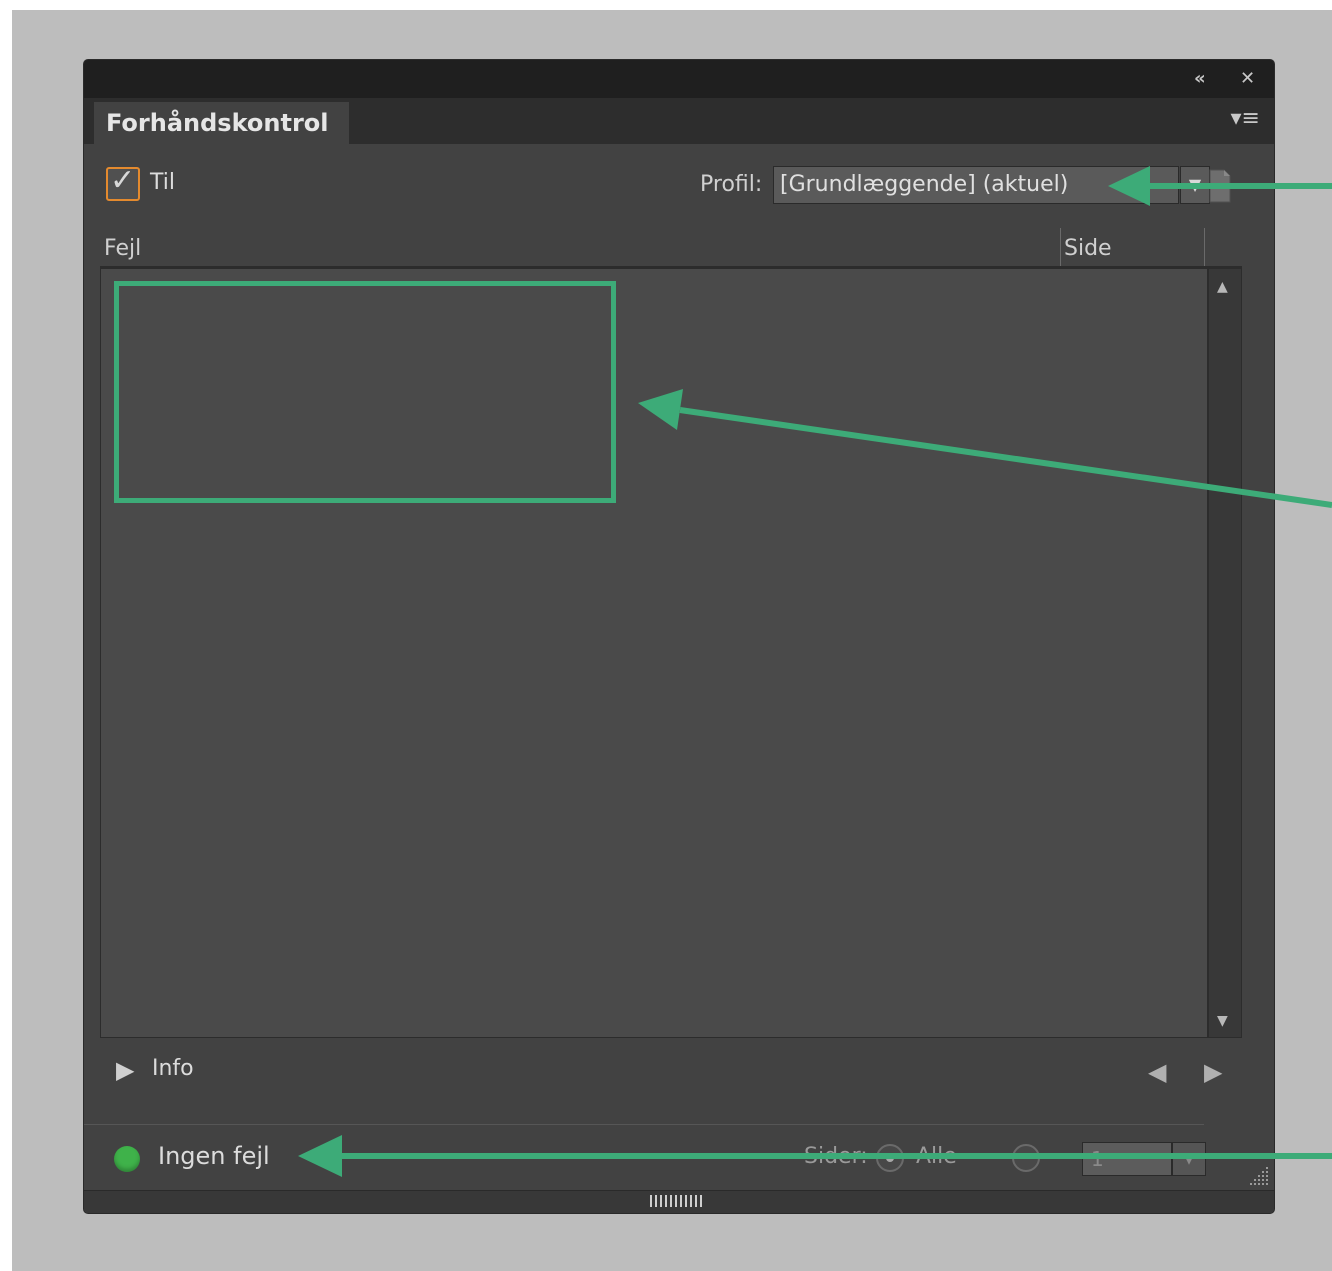 Image resolution: width=1332 pixels, height=1271 pixels. What do you see at coordinates (1005, 457) in the screenshot?
I see `annotation-arrow-list` at bounding box center [1005, 457].